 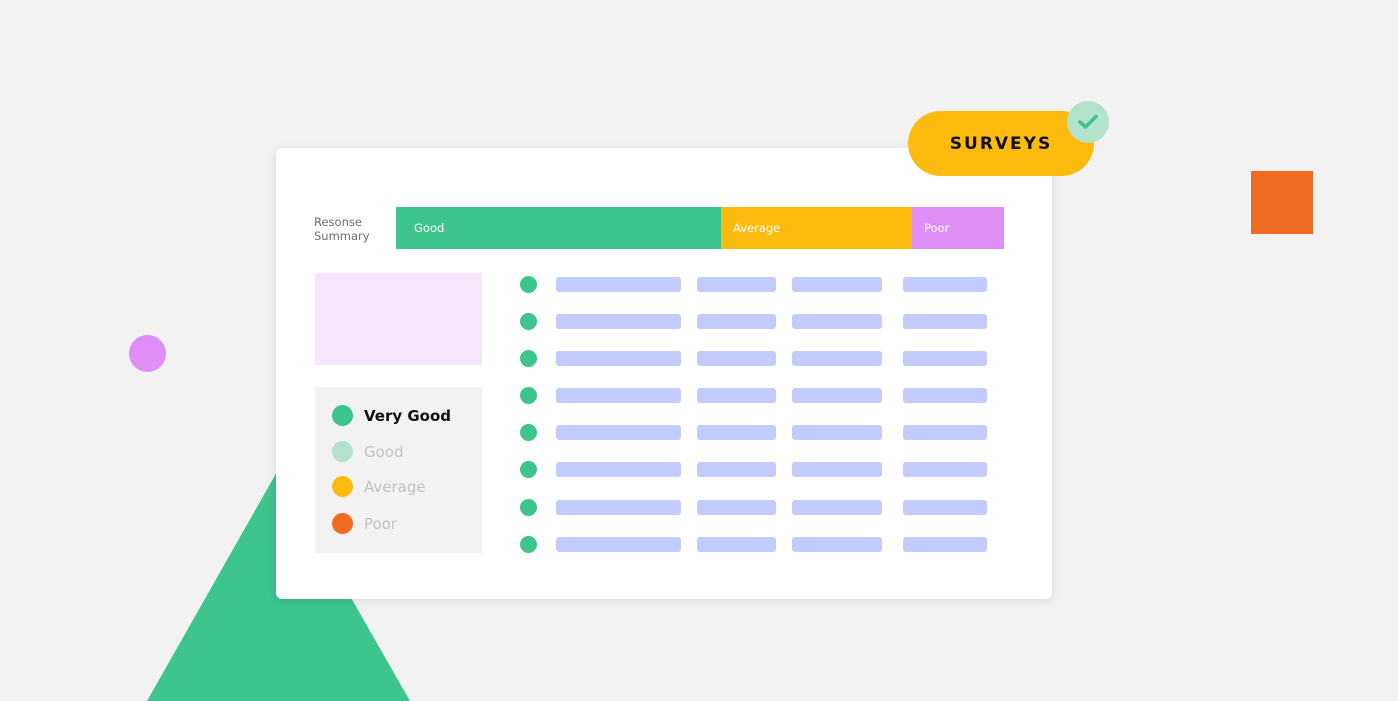 I want to click on summary-segment-good-label: Good, so click(x=429, y=228).